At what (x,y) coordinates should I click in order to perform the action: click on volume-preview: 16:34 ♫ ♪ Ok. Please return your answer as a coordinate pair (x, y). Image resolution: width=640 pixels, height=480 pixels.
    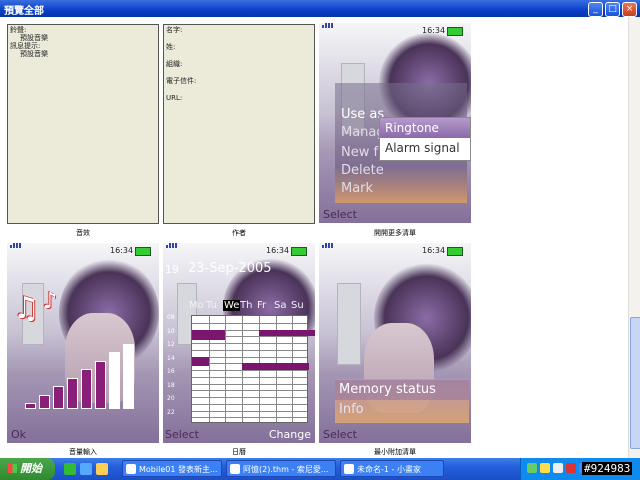
    Looking at the image, I should click on (83, 343).